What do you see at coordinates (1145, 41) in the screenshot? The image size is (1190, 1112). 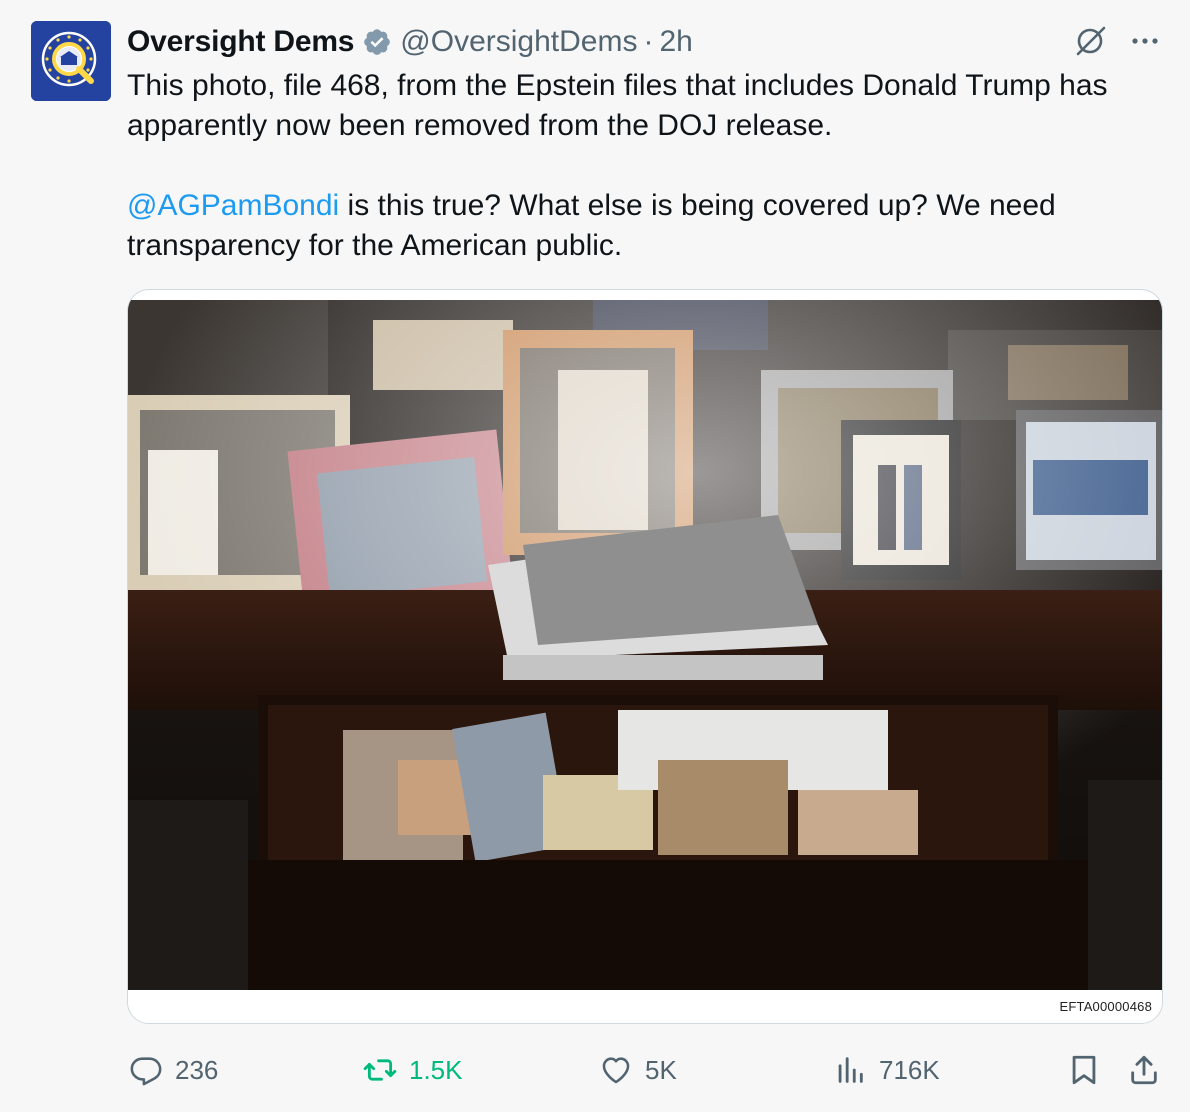 I see `more-icon` at bounding box center [1145, 41].